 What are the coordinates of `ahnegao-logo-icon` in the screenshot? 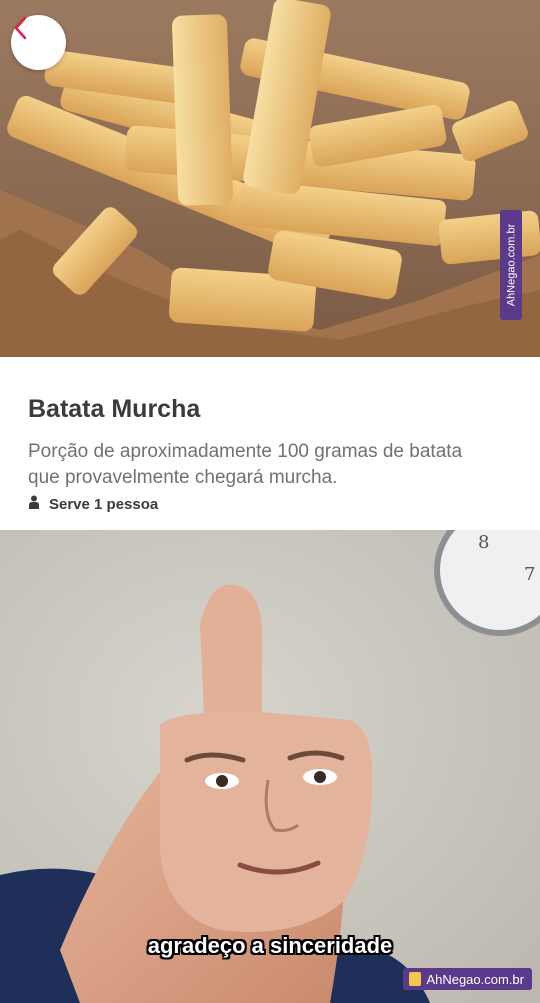 It's located at (415, 979).